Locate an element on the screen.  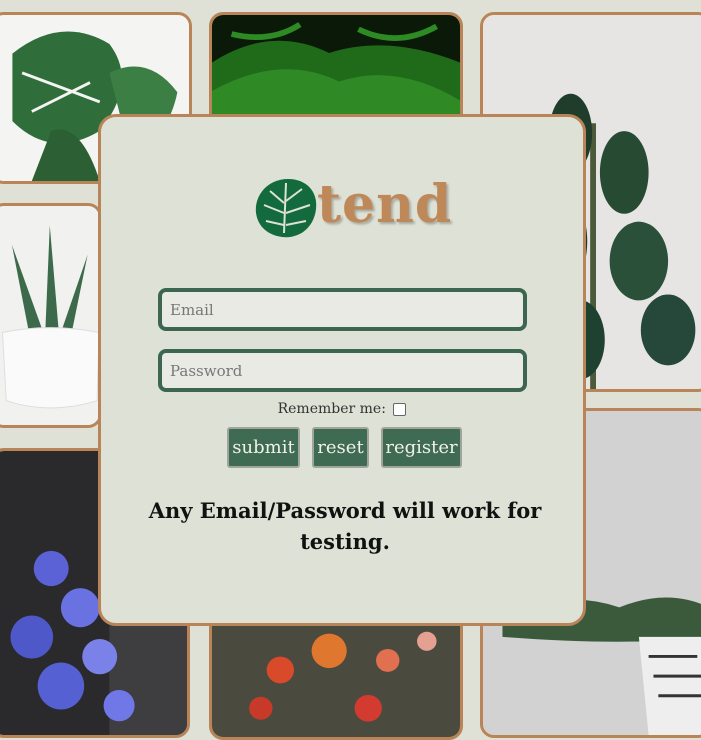
succulent-plant-photo is located at coordinates (49, 315).